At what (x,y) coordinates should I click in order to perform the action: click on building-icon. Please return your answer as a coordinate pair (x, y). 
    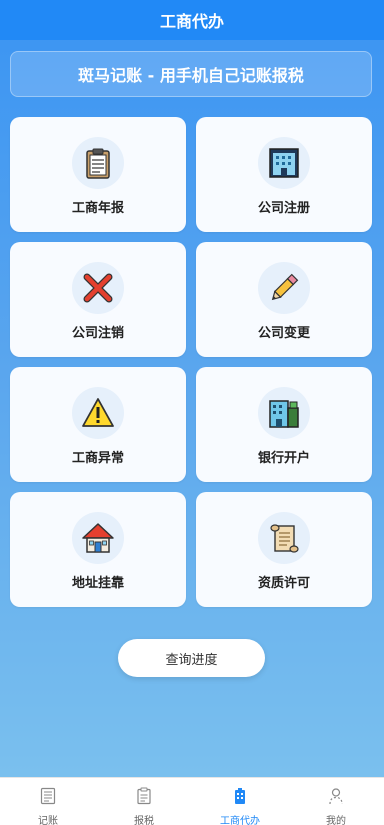
    Looking at the image, I should click on (284, 163).